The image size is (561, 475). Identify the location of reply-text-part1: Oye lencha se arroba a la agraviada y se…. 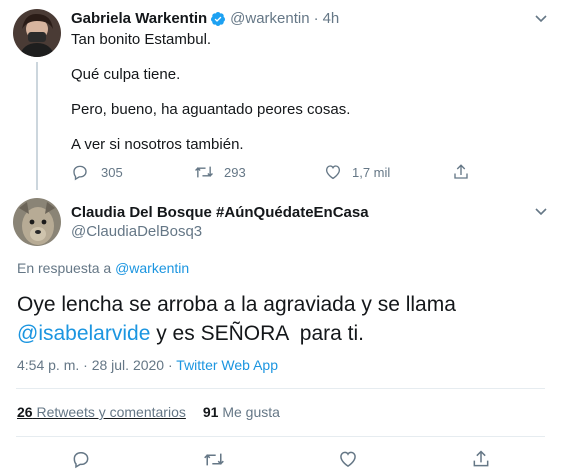
(236, 304).